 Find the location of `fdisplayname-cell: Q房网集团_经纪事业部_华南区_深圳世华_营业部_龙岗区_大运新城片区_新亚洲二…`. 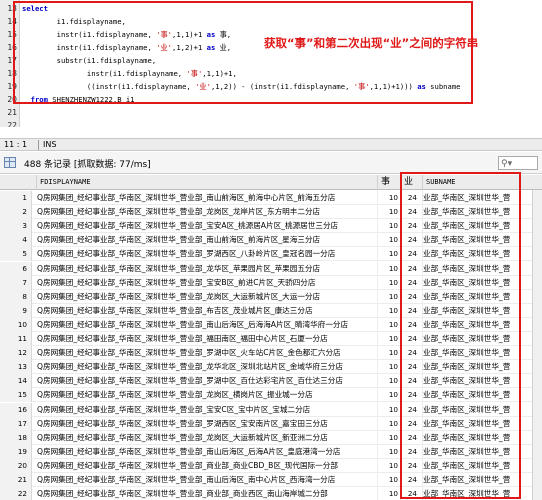

fdisplayname-cell: Q房网集团_经纪事业部_华南区_深圳世华_营业部_龙岗区_大运新城片区_新亚洲二… is located at coordinates (206, 438).